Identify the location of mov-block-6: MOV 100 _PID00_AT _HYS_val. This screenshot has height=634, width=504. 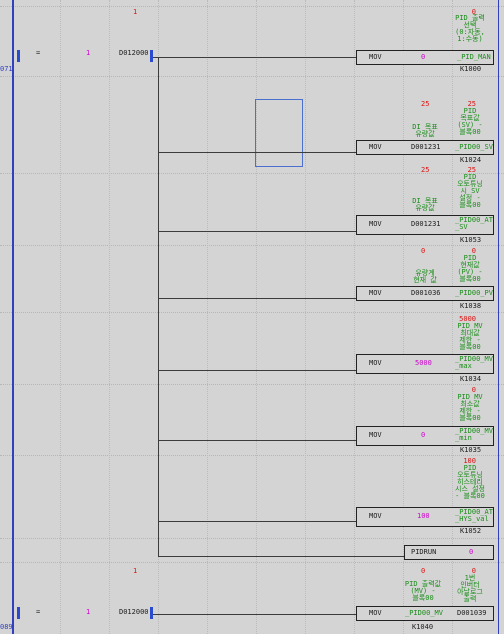
(425, 517).